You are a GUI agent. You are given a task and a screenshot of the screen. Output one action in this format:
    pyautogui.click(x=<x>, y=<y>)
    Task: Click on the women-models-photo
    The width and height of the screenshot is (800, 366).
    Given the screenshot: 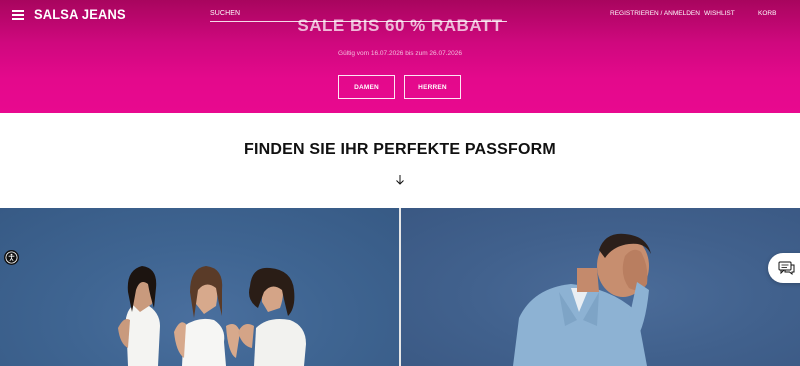 What is the action you would take?
    pyautogui.click(x=212, y=316)
    